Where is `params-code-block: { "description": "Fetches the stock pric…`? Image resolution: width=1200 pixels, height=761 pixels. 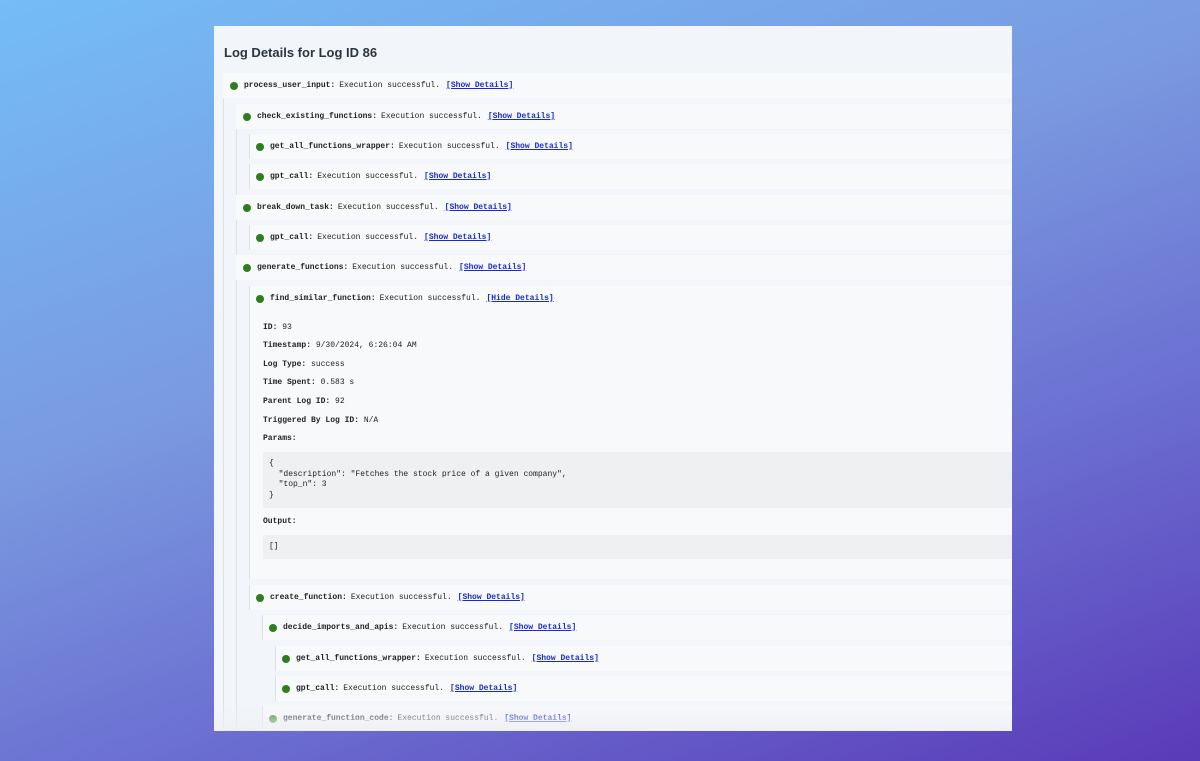
params-code-block: { "description": "Fetches the stock pric… is located at coordinates (637, 480).